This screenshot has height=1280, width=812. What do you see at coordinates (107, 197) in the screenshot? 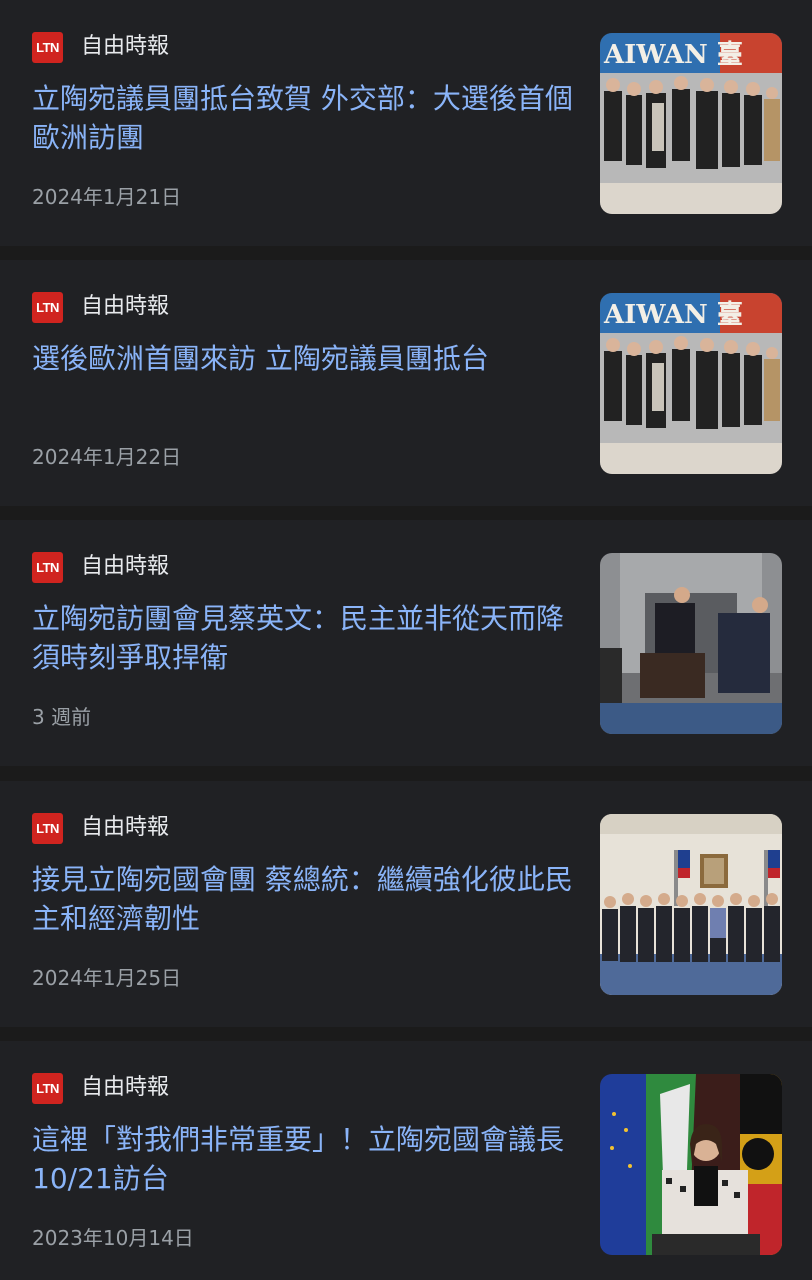
I see `publish-date: 2024年1月21日` at bounding box center [107, 197].